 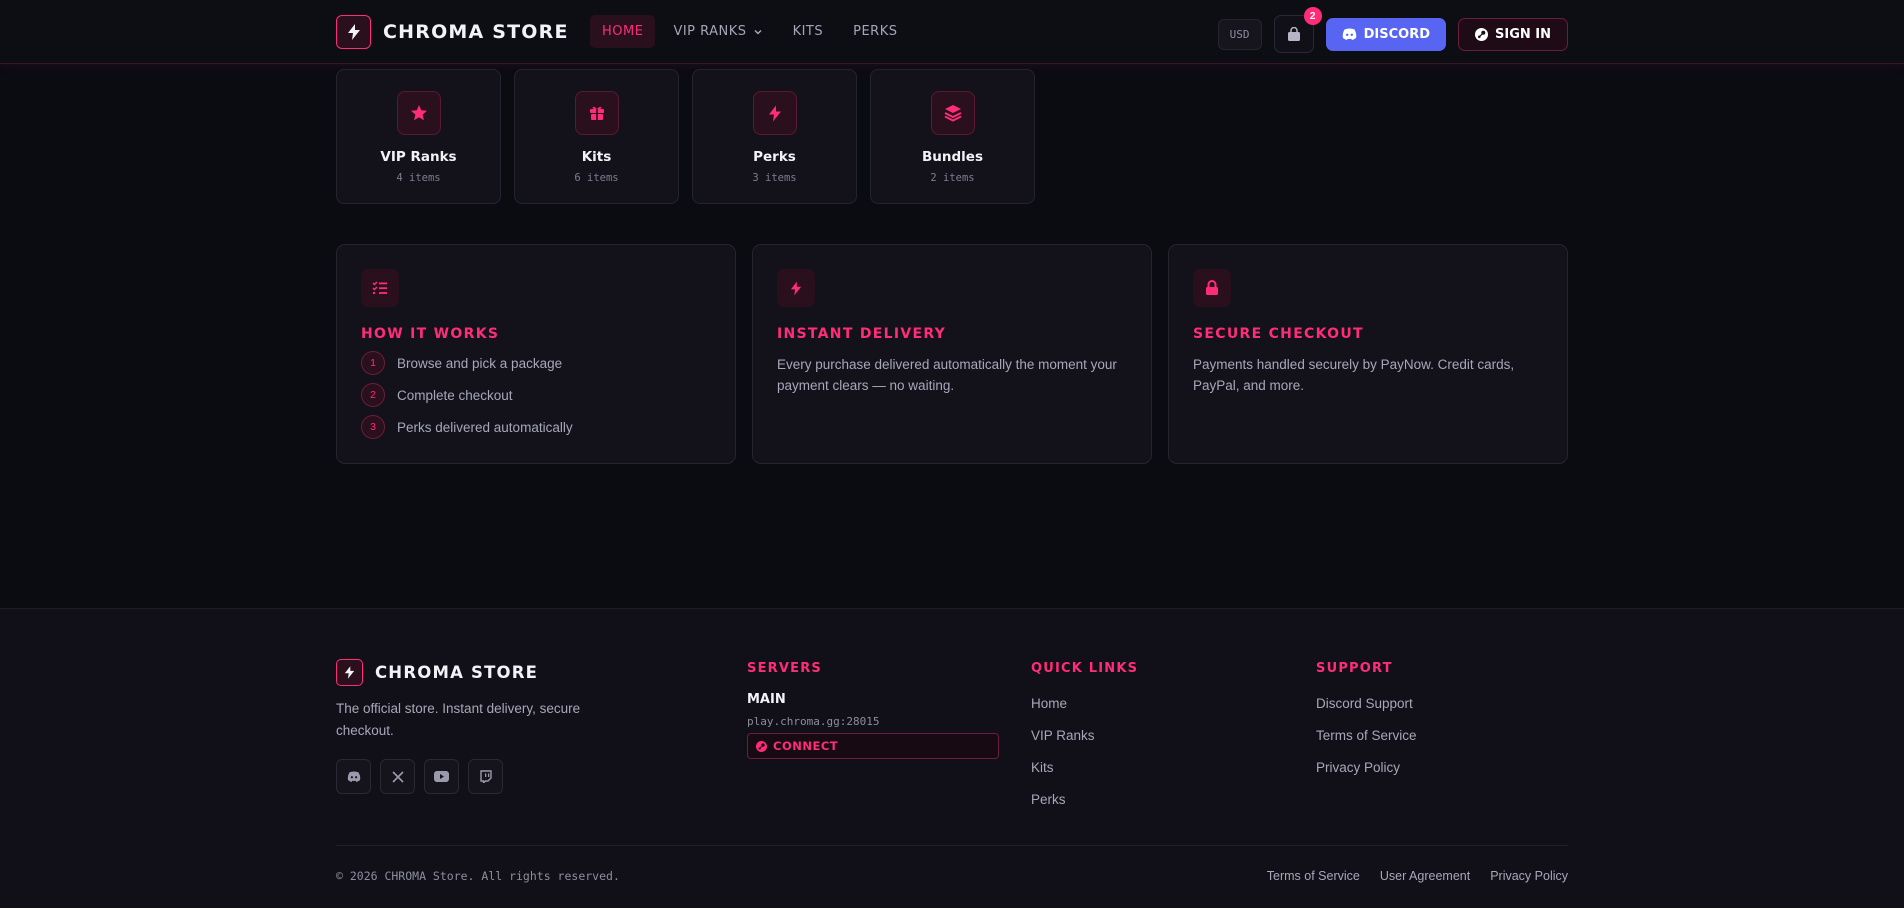 What do you see at coordinates (418, 178) in the screenshot?
I see `category-count: 4 items` at bounding box center [418, 178].